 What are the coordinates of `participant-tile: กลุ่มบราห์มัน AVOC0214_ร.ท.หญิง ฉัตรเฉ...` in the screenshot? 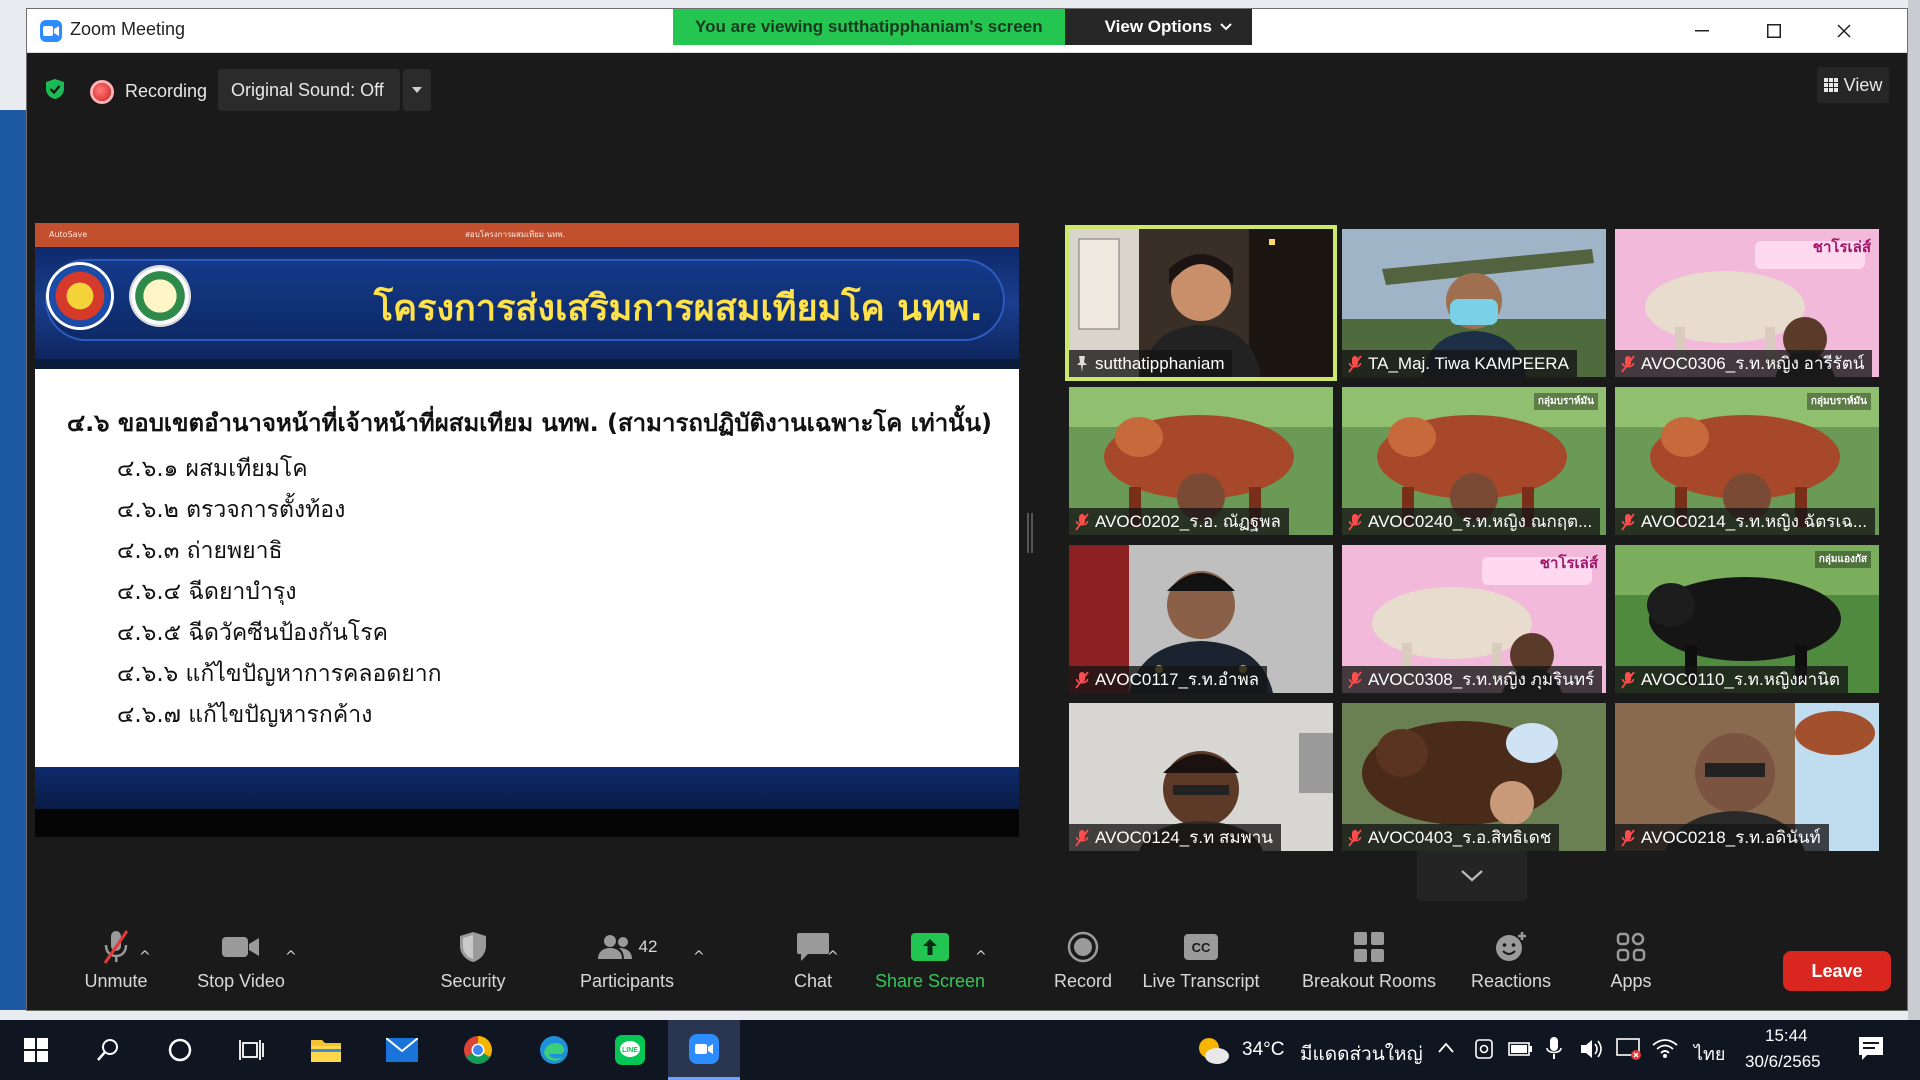 It's located at (1747, 461).